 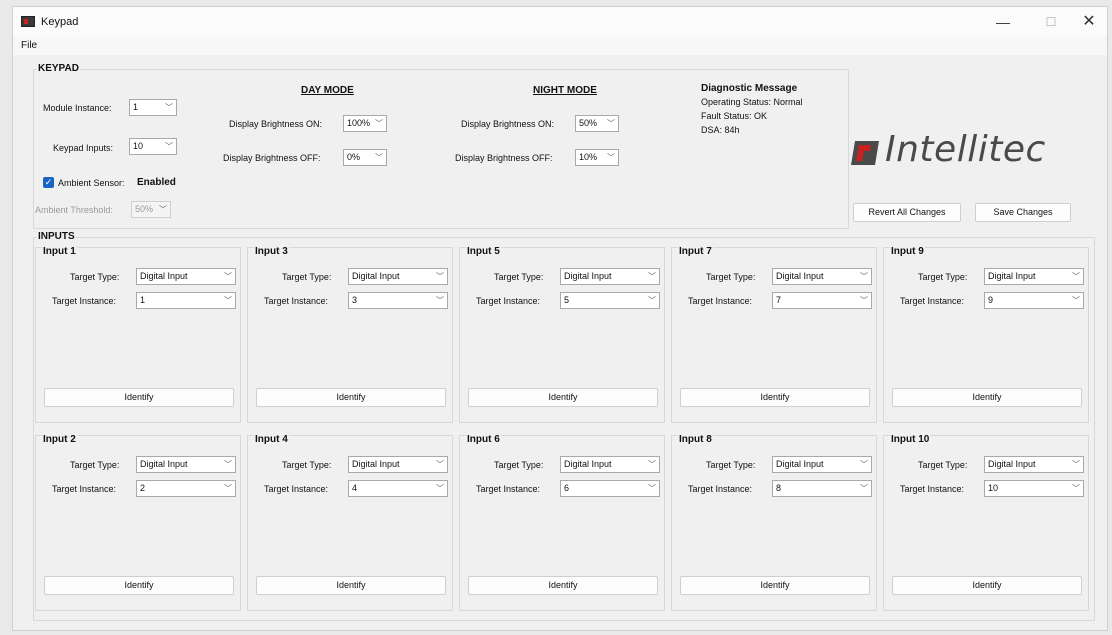 I want to click on target-instance-select: 8 ﹀, so click(x=822, y=488).